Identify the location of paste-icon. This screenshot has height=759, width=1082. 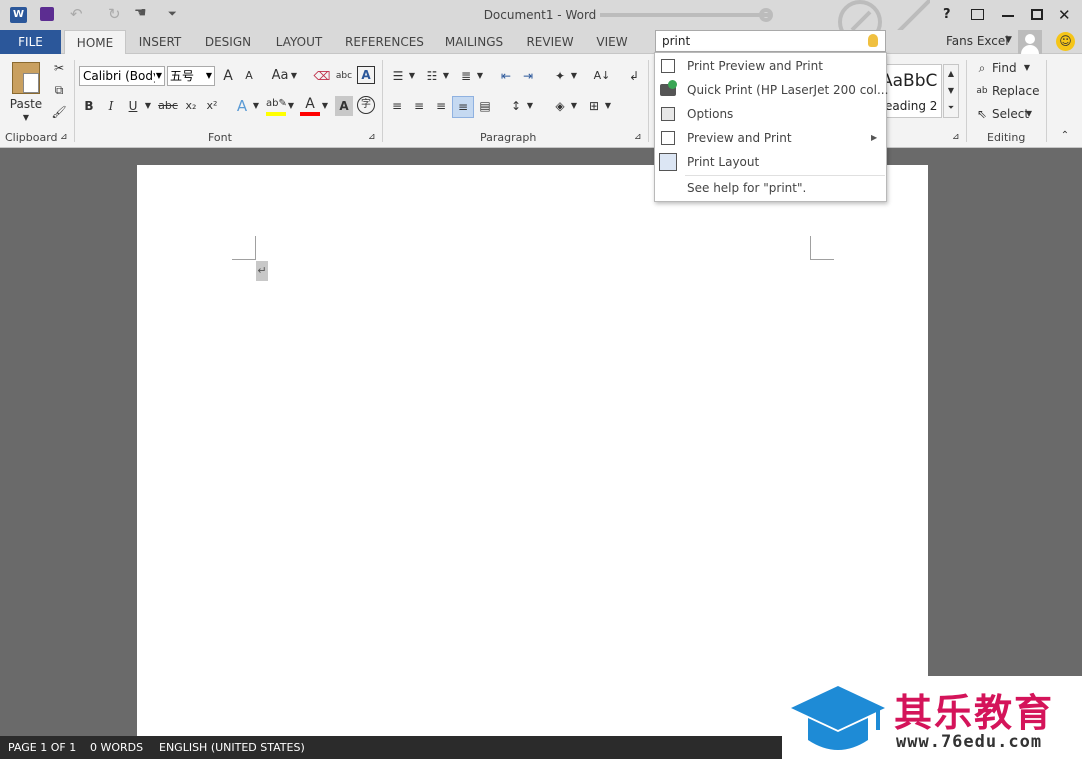
(26, 78).